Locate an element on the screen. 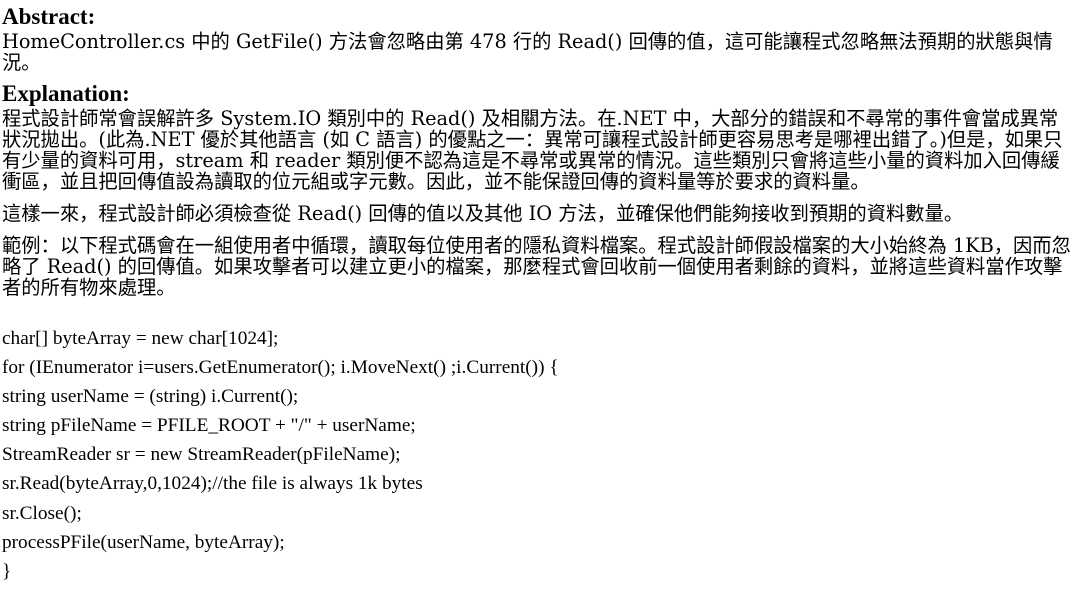 The height and width of the screenshot is (604, 1083). code-line: processPFile(userName, byteArray); is located at coordinates (143, 542).